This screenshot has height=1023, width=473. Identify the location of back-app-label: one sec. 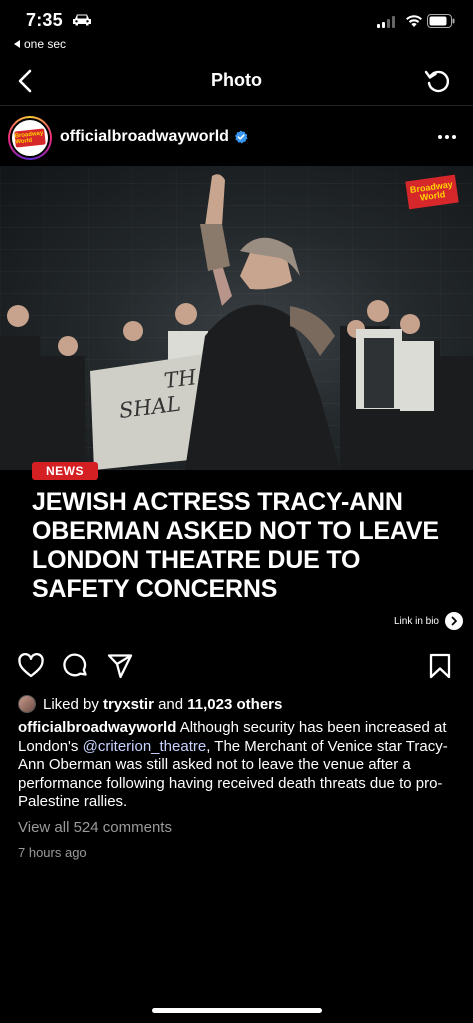
(45, 44).